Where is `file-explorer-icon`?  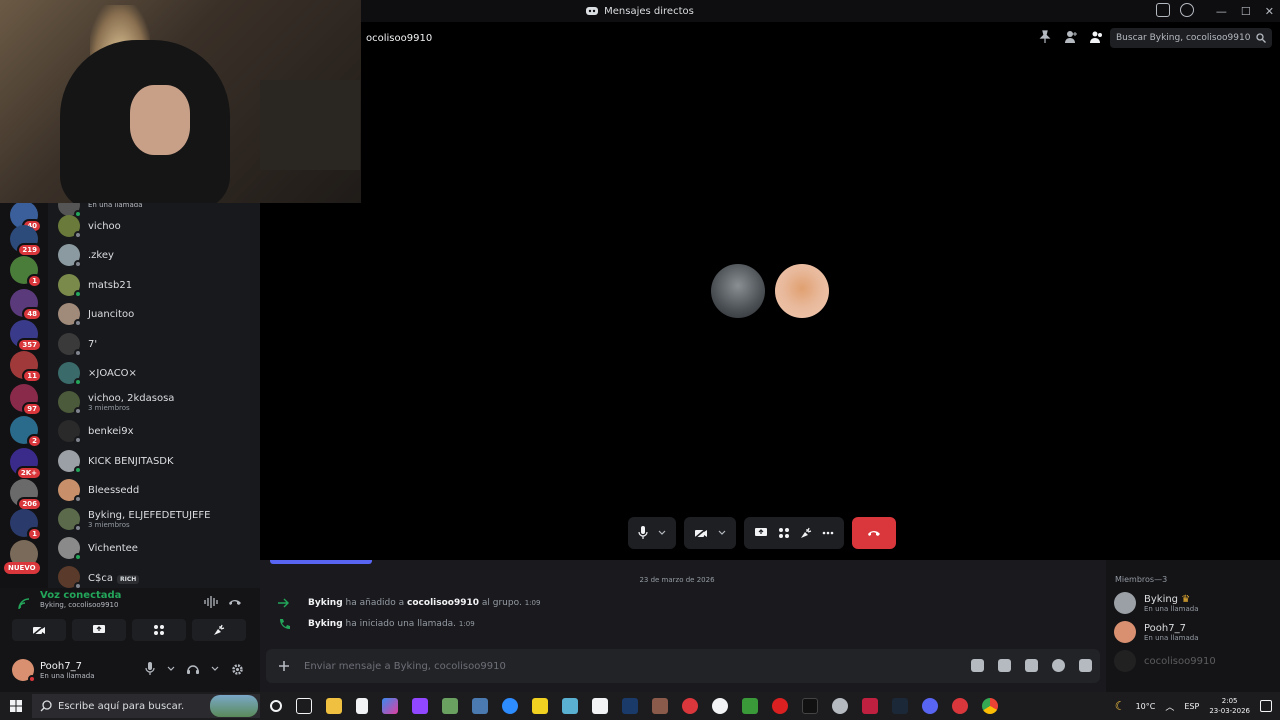 file-explorer-icon is located at coordinates (334, 706).